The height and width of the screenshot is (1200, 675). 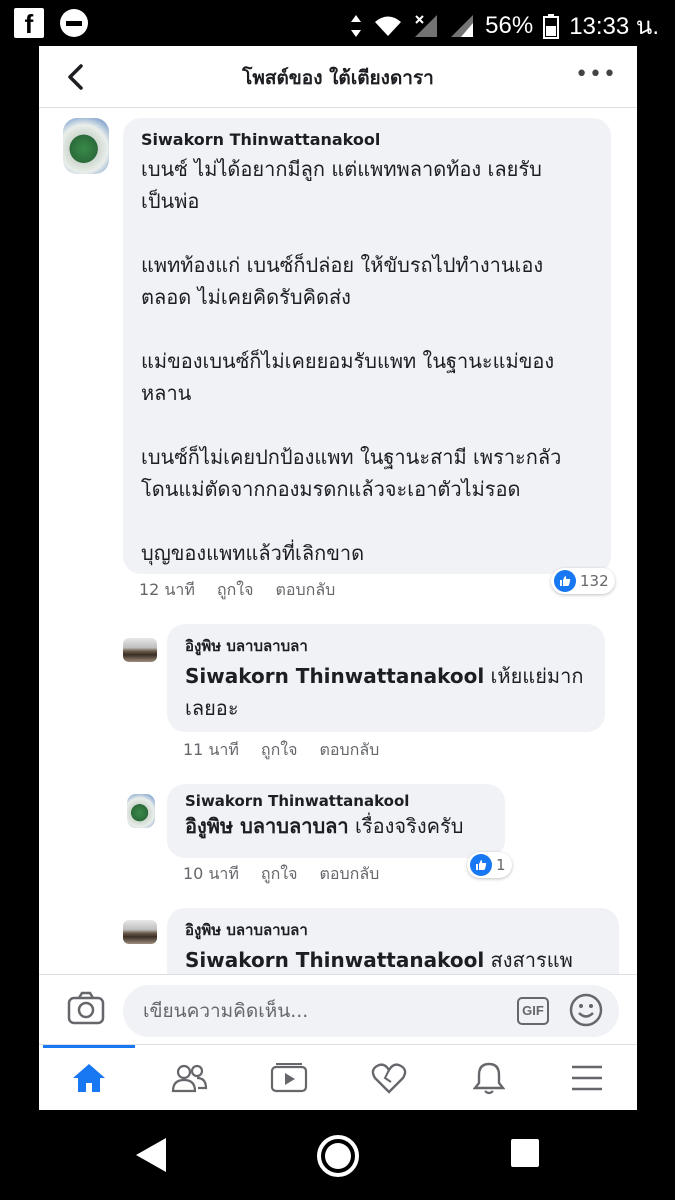 I want to click on comment-author: Siwakorn Thinwattanakool, so click(x=367, y=139).